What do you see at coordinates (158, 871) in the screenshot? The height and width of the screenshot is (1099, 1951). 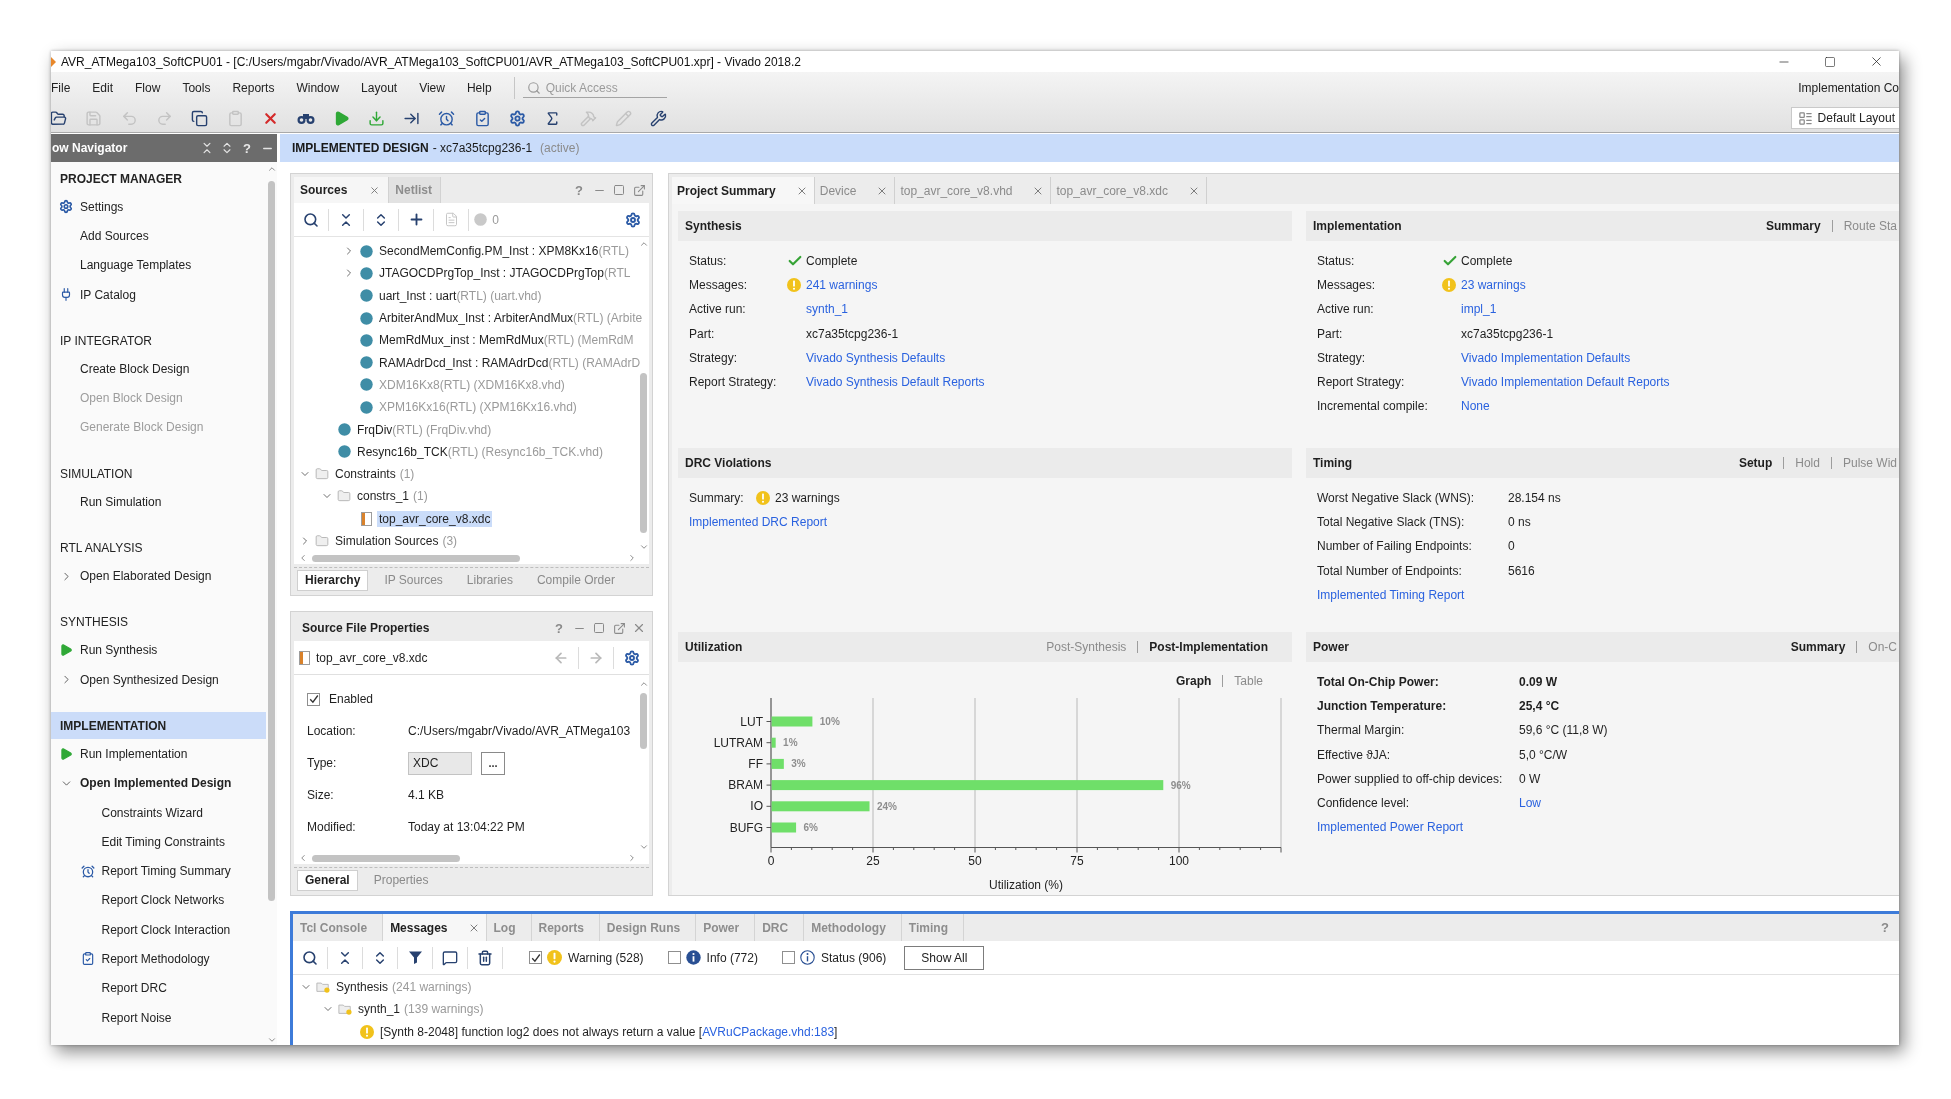 I see `nav-item: Report Timing Summary` at bounding box center [158, 871].